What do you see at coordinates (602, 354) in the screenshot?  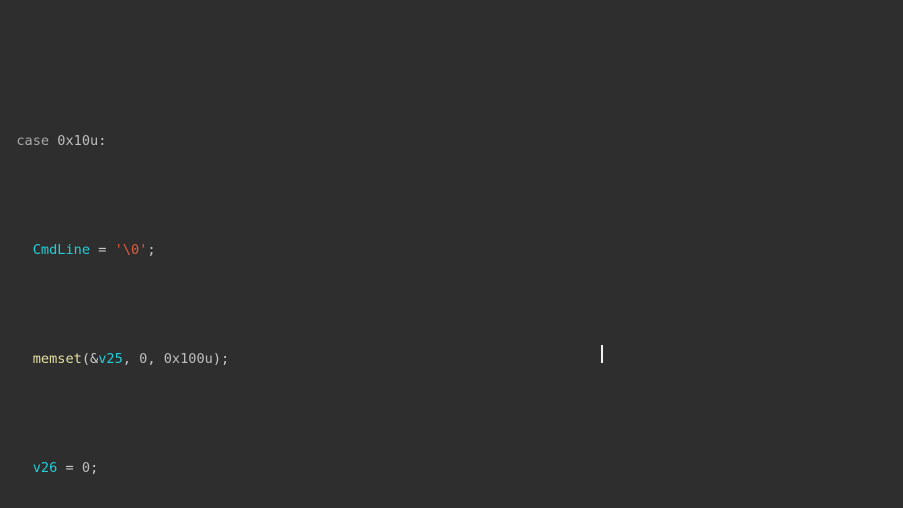 I see `text-caret` at bounding box center [602, 354].